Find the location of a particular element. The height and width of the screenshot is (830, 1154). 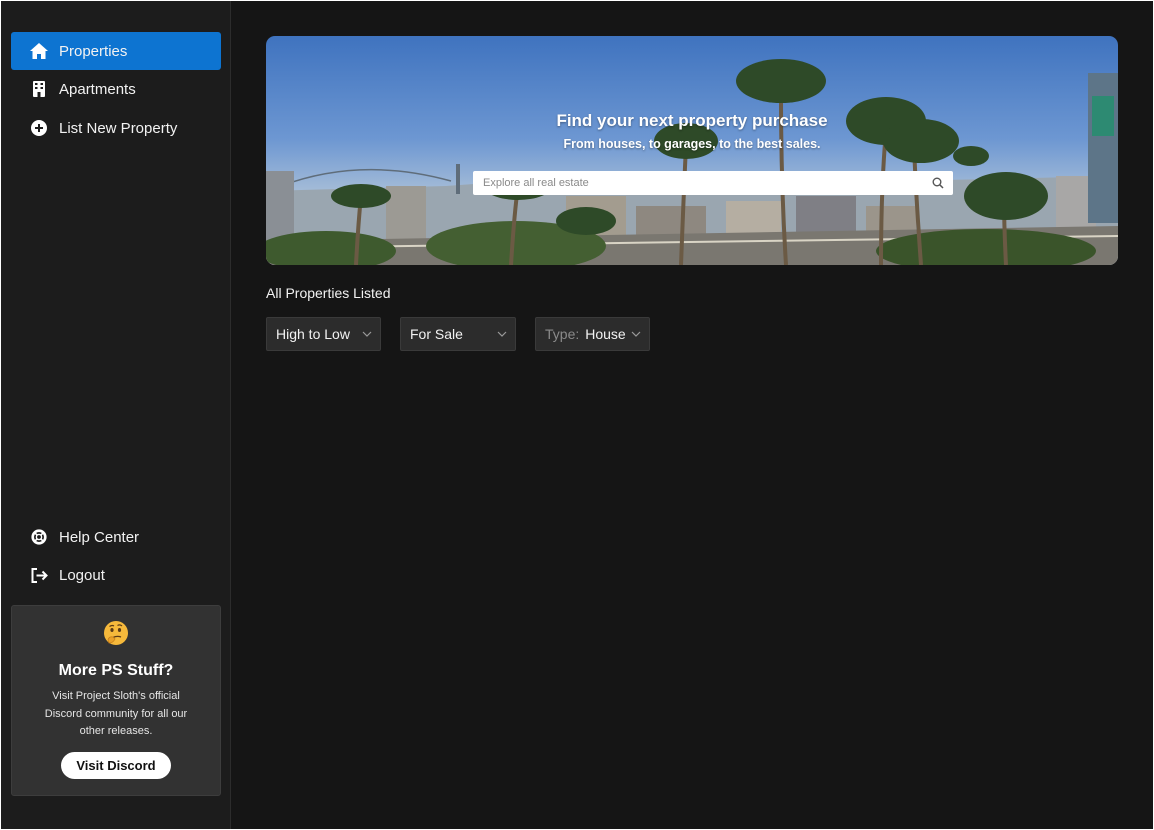

sidebar-item-logout: Logout is located at coordinates (116, 575).